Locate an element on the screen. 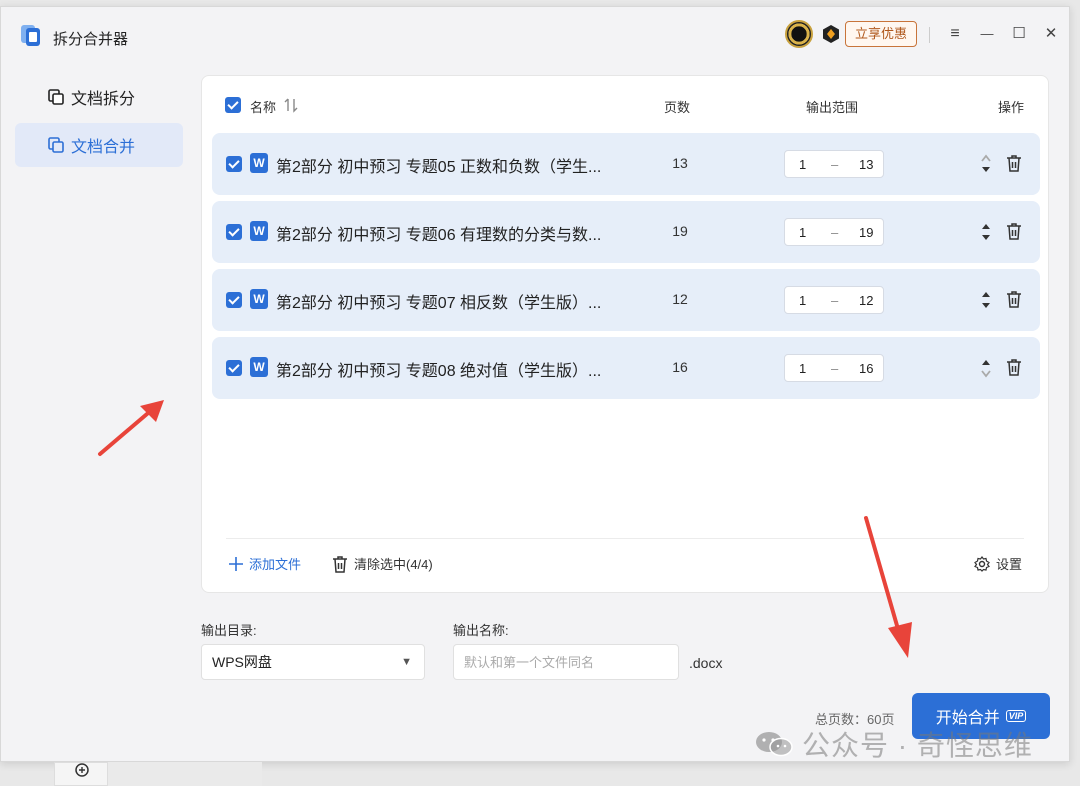 The width and height of the screenshot is (1080, 786). plus-icon is located at coordinates (236, 563).